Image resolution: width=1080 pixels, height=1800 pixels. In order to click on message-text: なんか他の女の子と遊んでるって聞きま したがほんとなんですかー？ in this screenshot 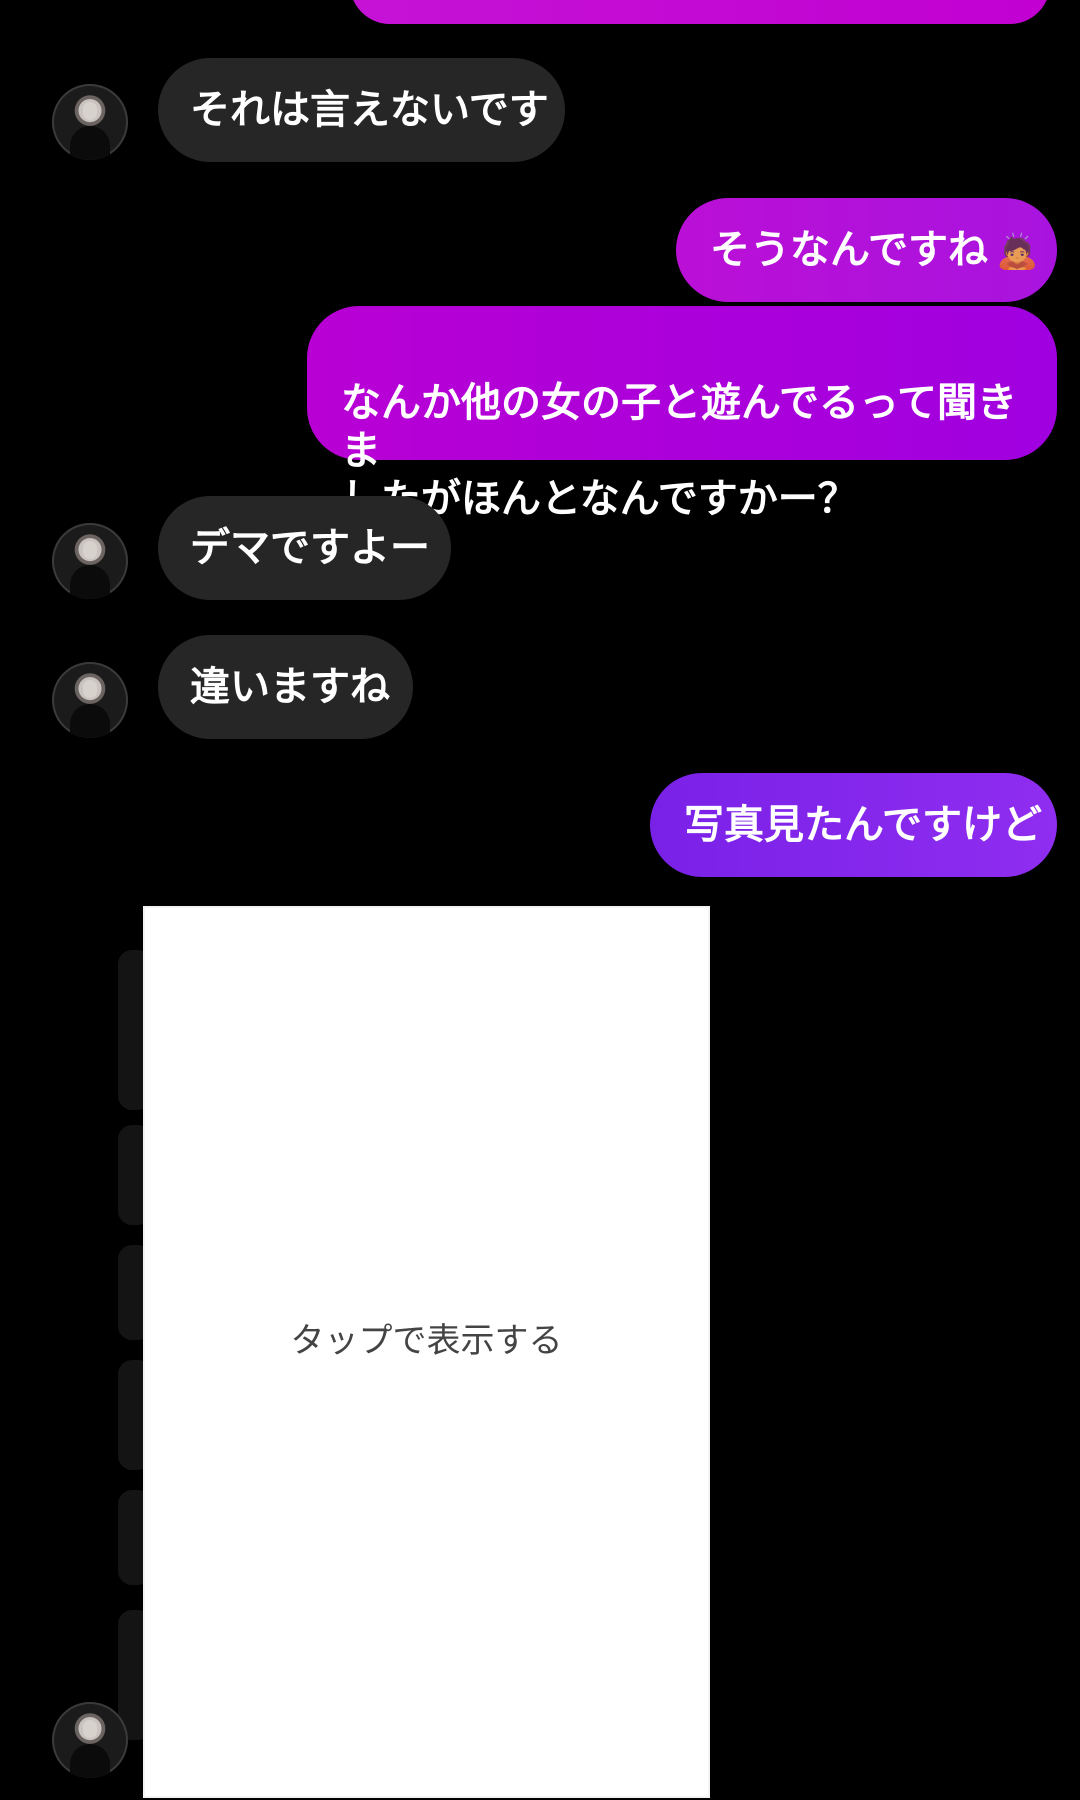, I will do `click(679, 451)`.